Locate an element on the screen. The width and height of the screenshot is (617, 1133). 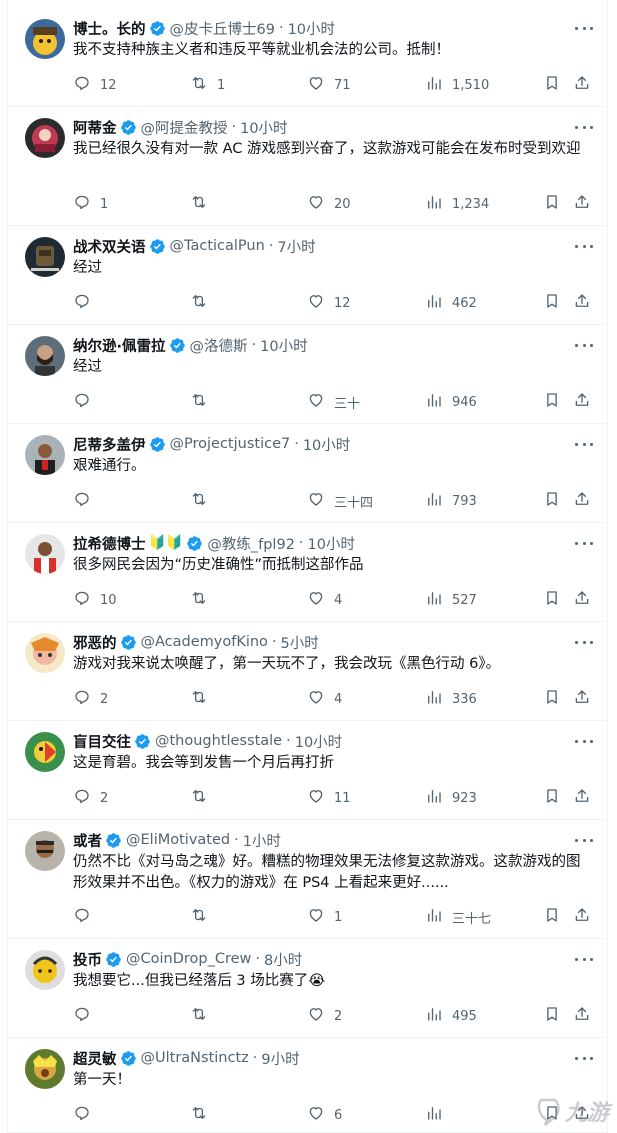
views-button is located at coordinates (438, 1115).